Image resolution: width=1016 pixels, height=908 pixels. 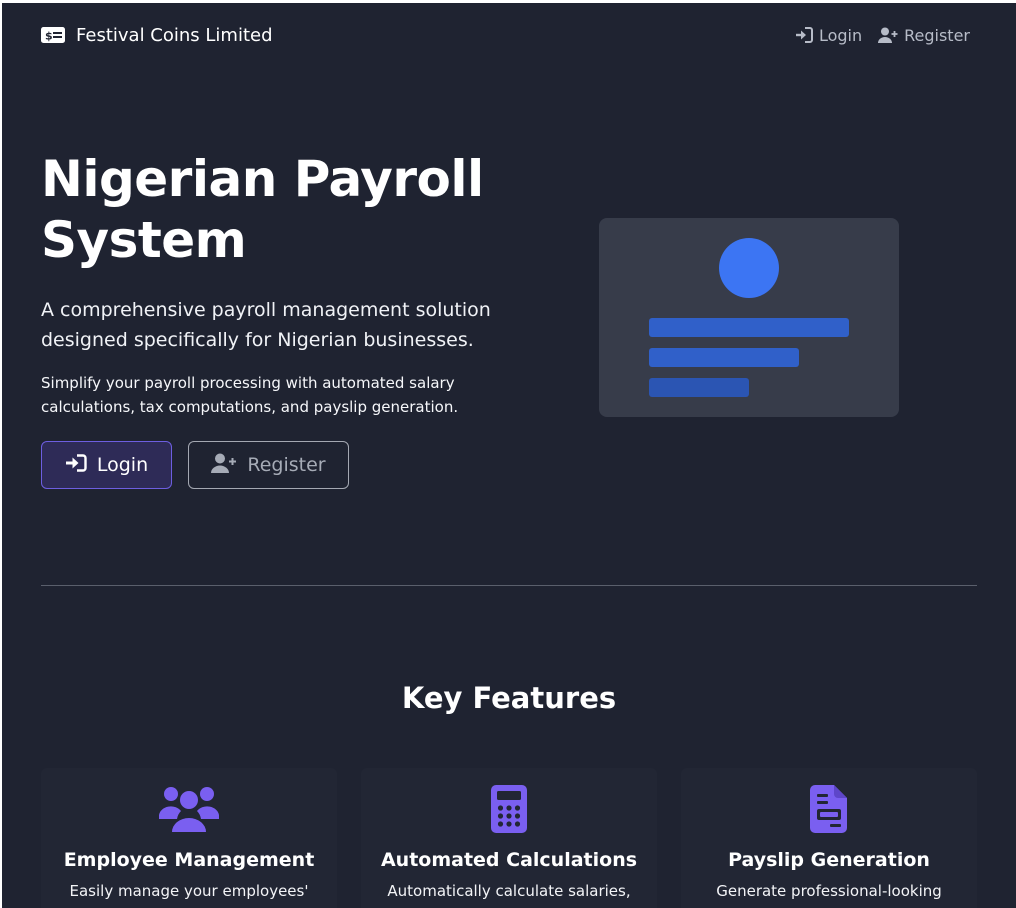 What do you see at coordinates (262, 209) in the screenshot?
I see `hero-title: Nigerian Payroll System` at bounding box center [262, 209].